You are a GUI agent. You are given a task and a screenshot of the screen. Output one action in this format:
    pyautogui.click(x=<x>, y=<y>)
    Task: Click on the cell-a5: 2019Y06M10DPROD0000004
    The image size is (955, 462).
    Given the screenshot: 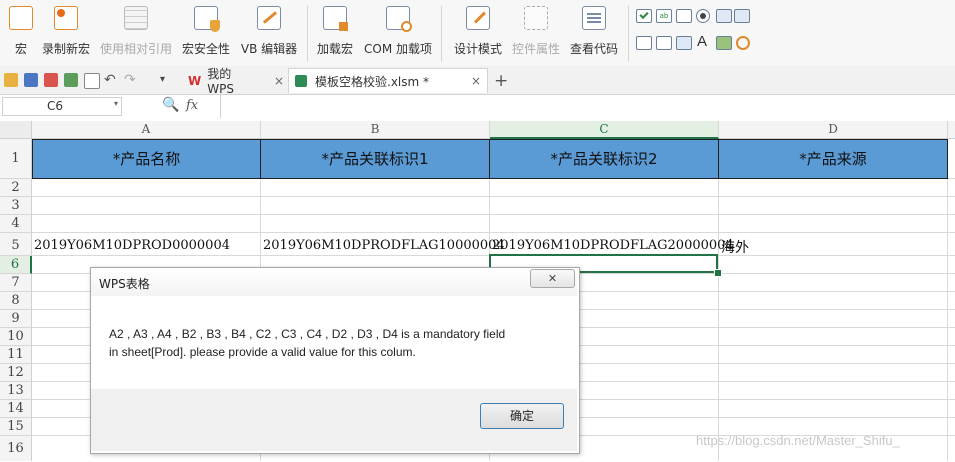 What is the action you would take?
    pyautogui.click(x=132, y=245)
    